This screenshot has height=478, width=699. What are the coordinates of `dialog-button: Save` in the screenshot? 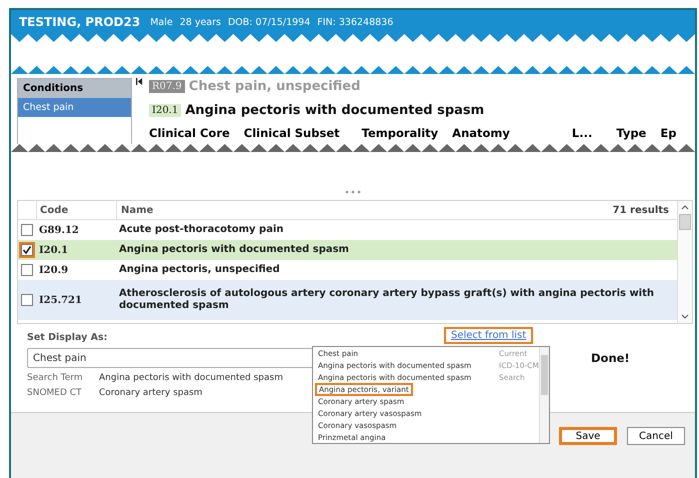 It's located at (588, 436).